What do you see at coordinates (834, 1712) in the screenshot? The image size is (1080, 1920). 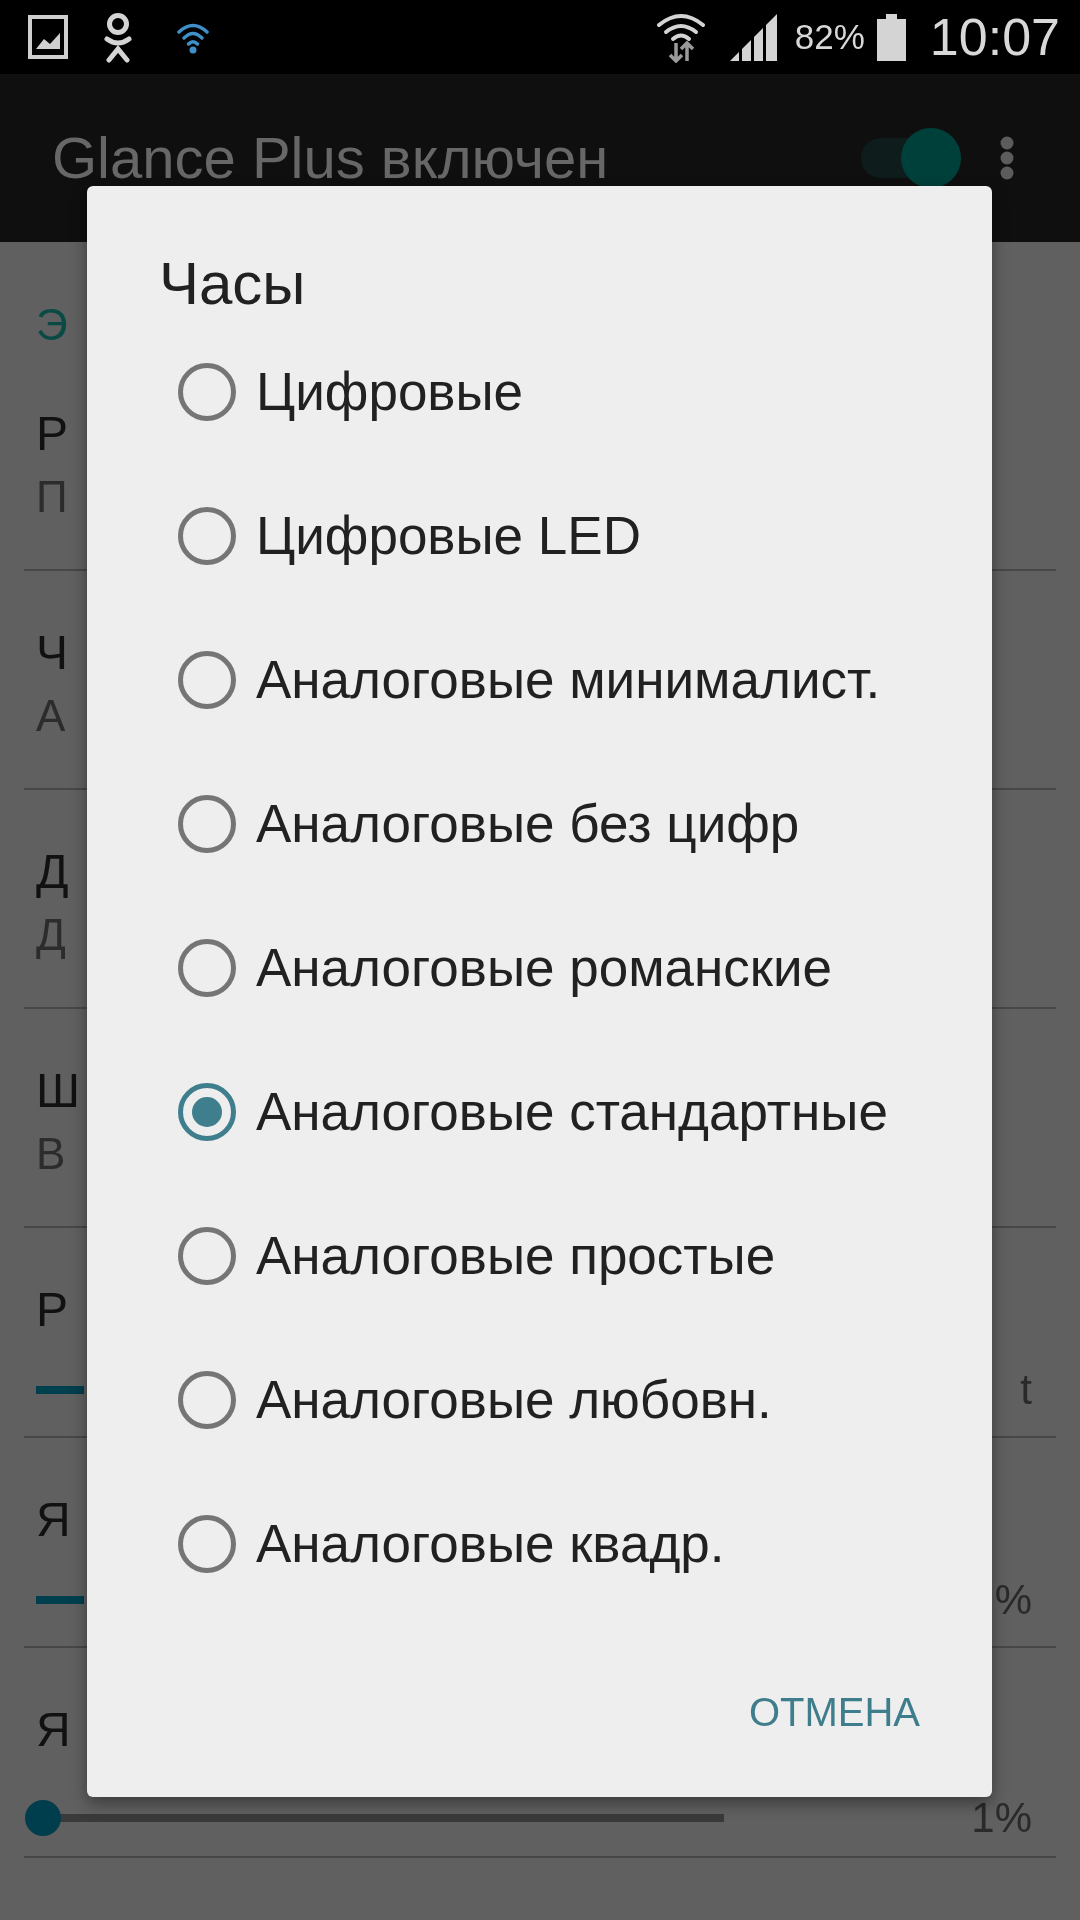 I see `cancel-button: ОТМЕНА` at bounding box center [834, 1712].